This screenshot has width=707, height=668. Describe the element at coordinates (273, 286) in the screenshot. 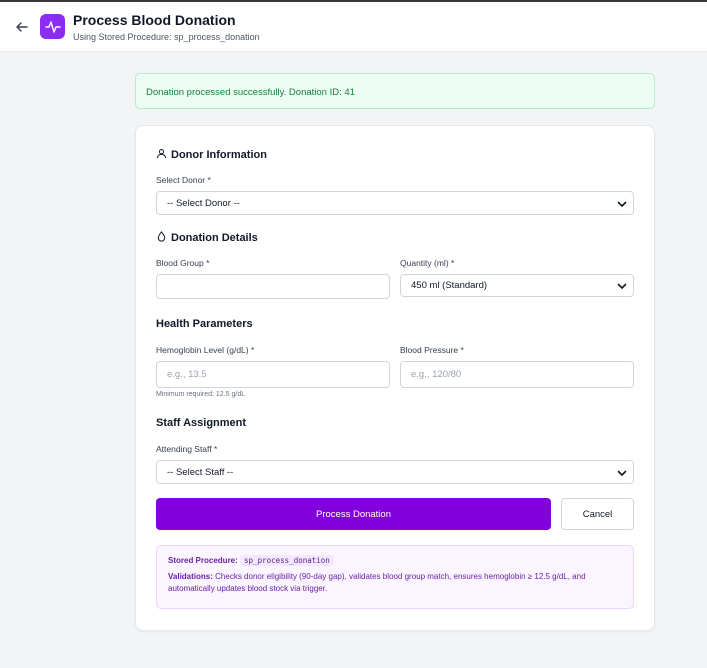

I see `blood-group-input` at that location.